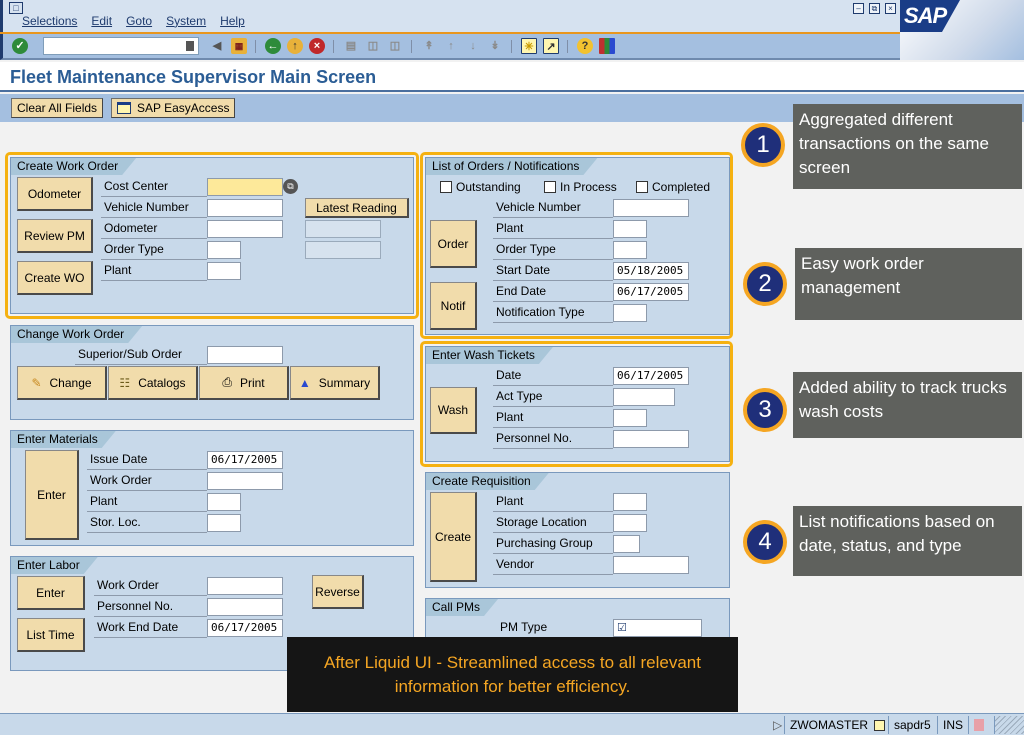 This screenshot has height=735, width=1024. What do you see at coordinates (338, 592) in the screenshot?
I see `reverse-button: Reverse` at bounding box center [338, 592].